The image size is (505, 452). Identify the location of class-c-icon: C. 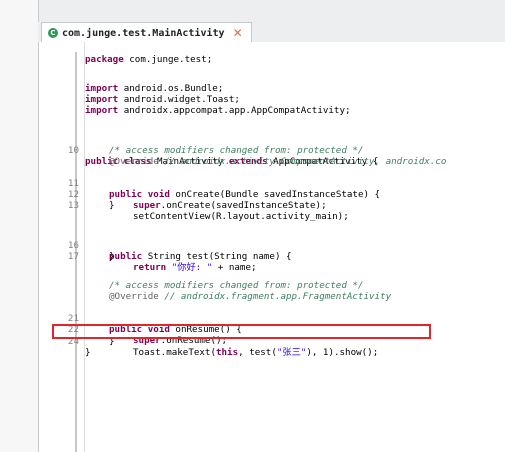
(53, 33).